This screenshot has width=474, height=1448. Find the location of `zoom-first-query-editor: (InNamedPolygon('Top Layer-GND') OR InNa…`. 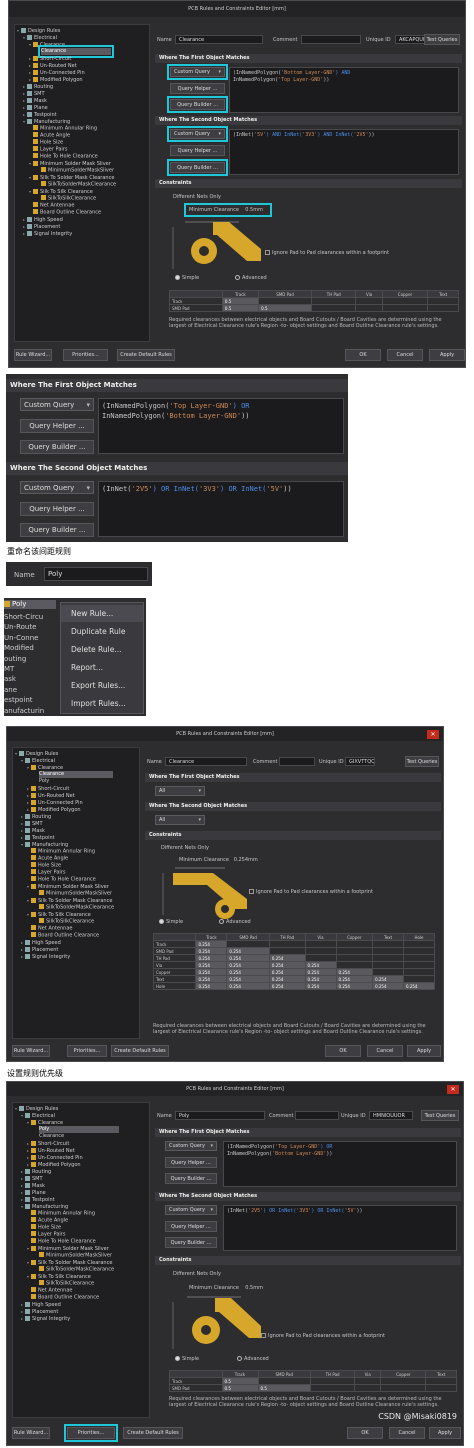

zoom-first-query-editor: (InNamedPolygon('Top Layer-GND') OR InNa… is located at coordinates (221, 426).